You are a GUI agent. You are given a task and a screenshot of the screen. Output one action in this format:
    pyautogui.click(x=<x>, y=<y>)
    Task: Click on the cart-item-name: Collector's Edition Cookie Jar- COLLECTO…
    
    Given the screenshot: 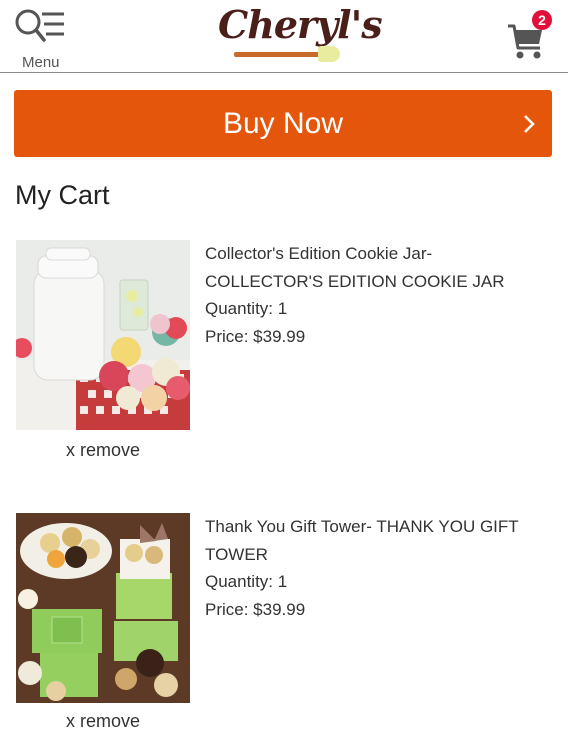 What is the action you would take?
    pyautogui.click(x=375, y=267)
    